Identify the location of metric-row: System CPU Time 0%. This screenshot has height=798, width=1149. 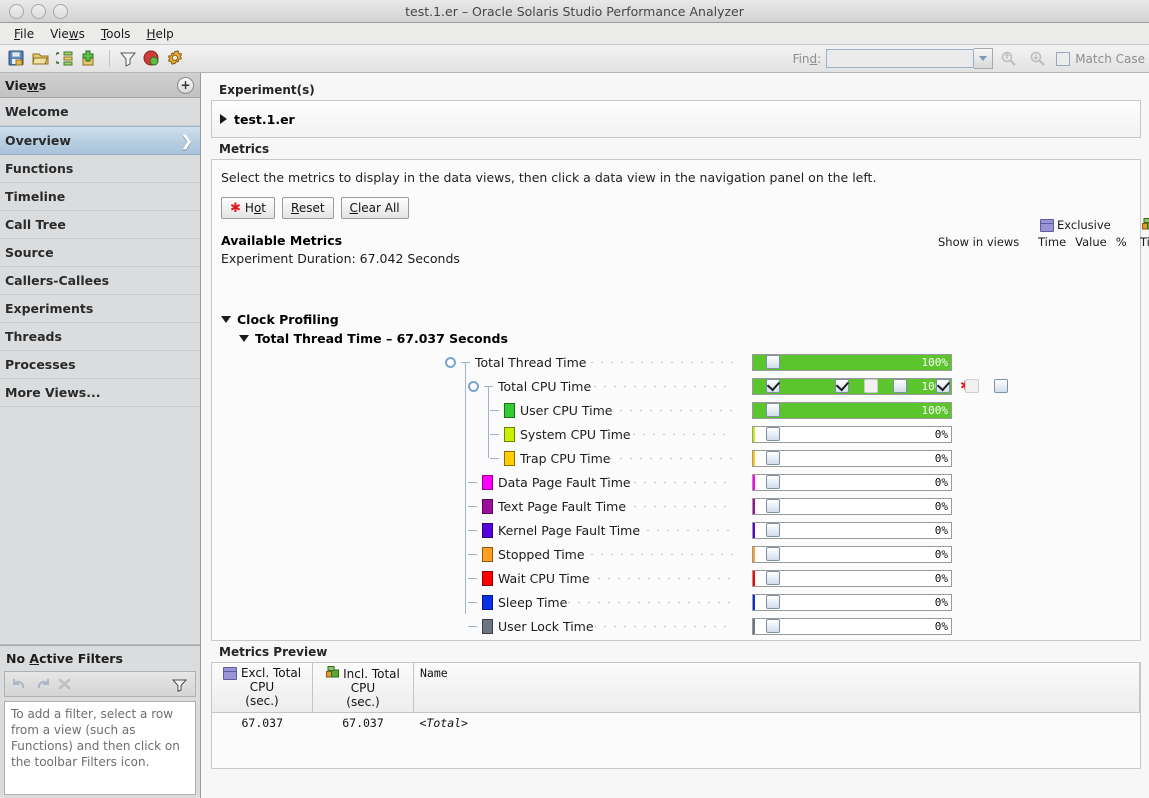
(676, 434).